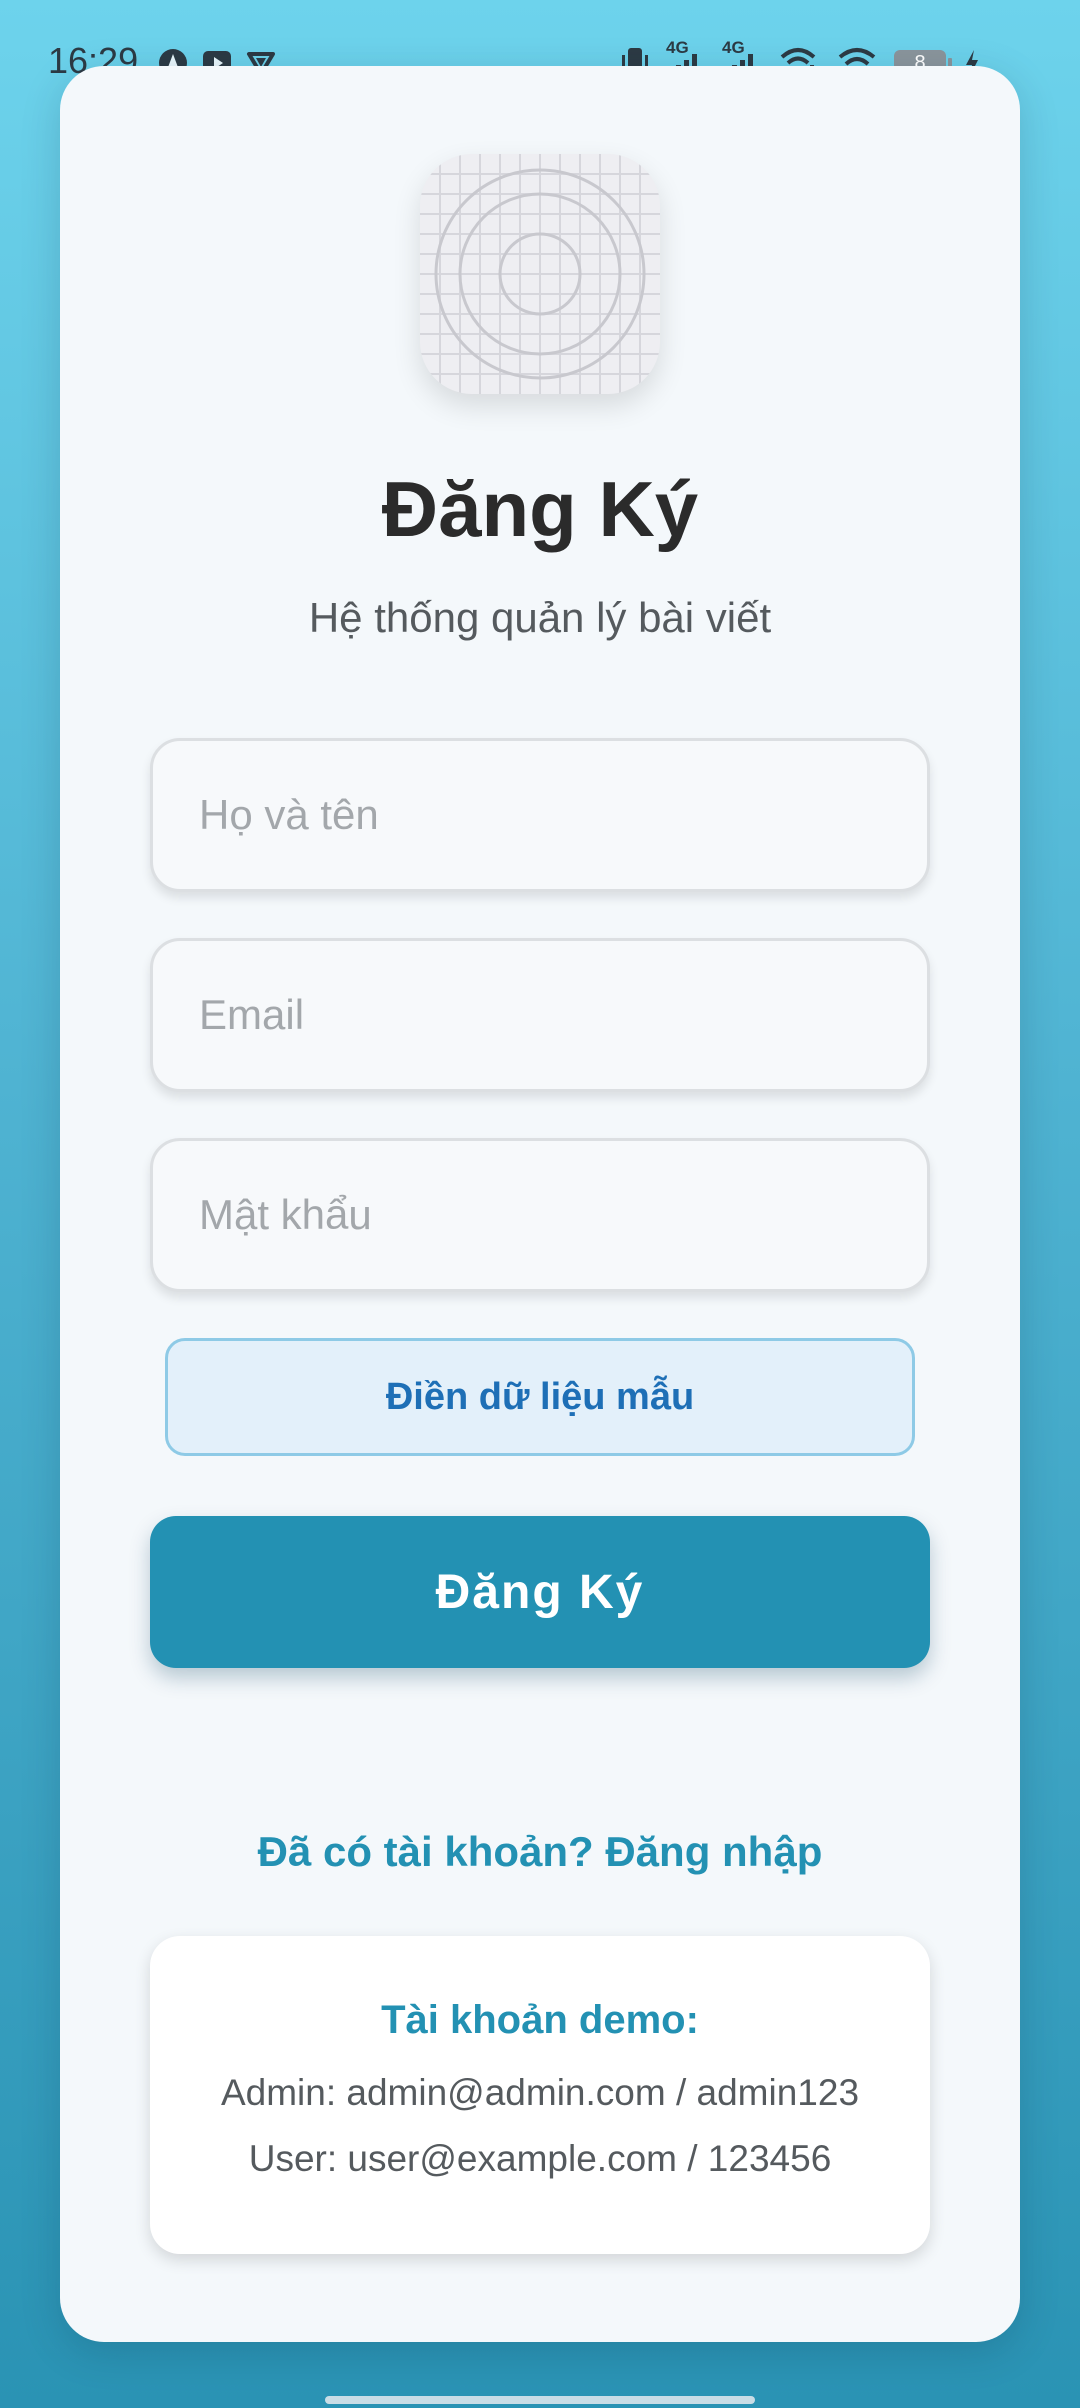 The image size is (1080, 2408). Describe the element at coordinates (540, 274) in the screenshot. I see `app-placeholder-icon` at that location.